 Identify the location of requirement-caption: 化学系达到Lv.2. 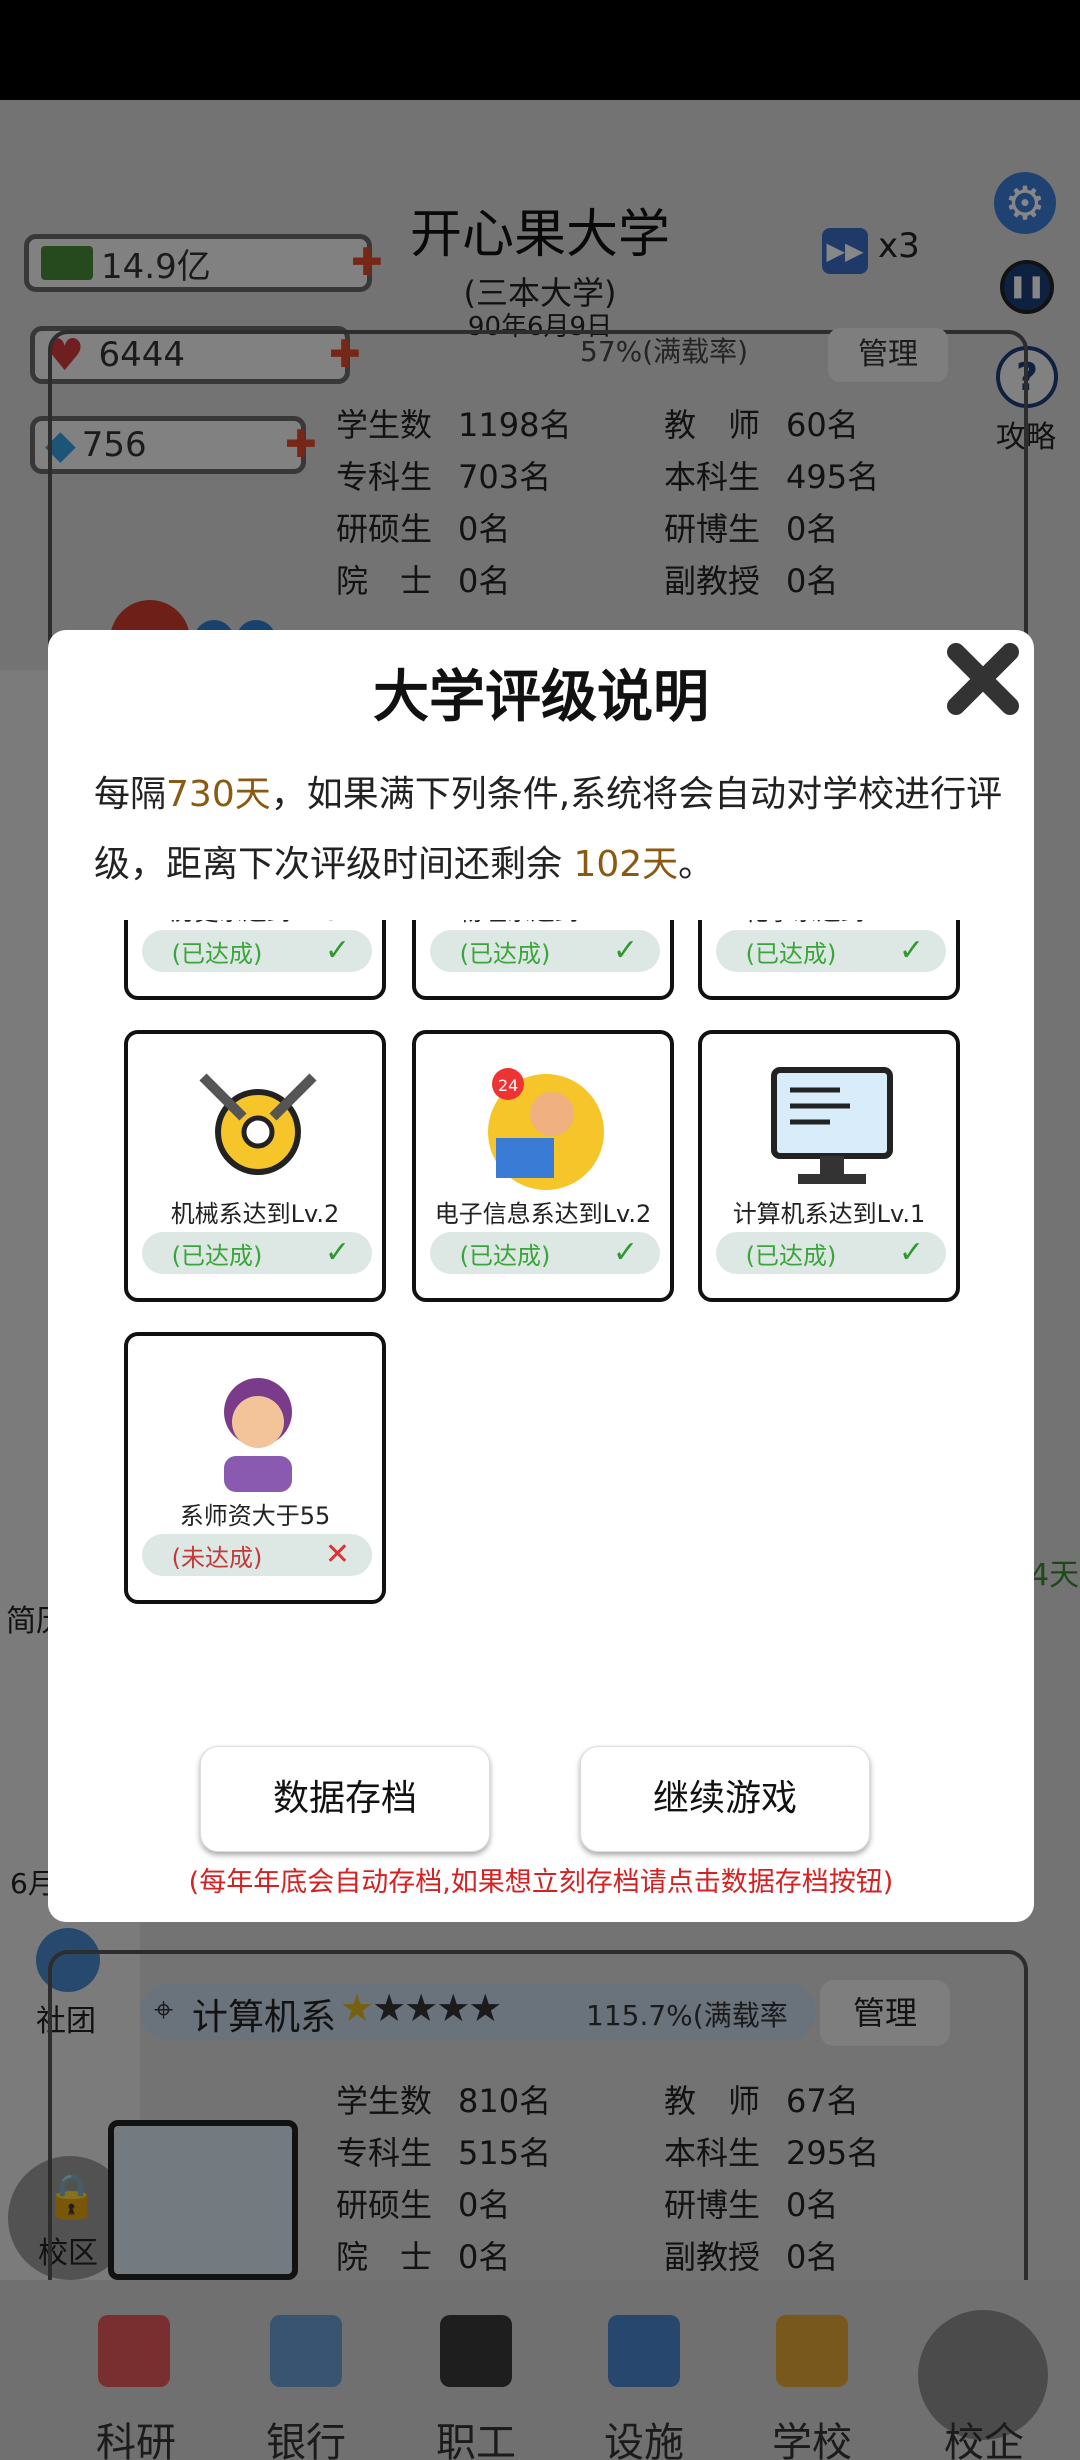
(829, 923).